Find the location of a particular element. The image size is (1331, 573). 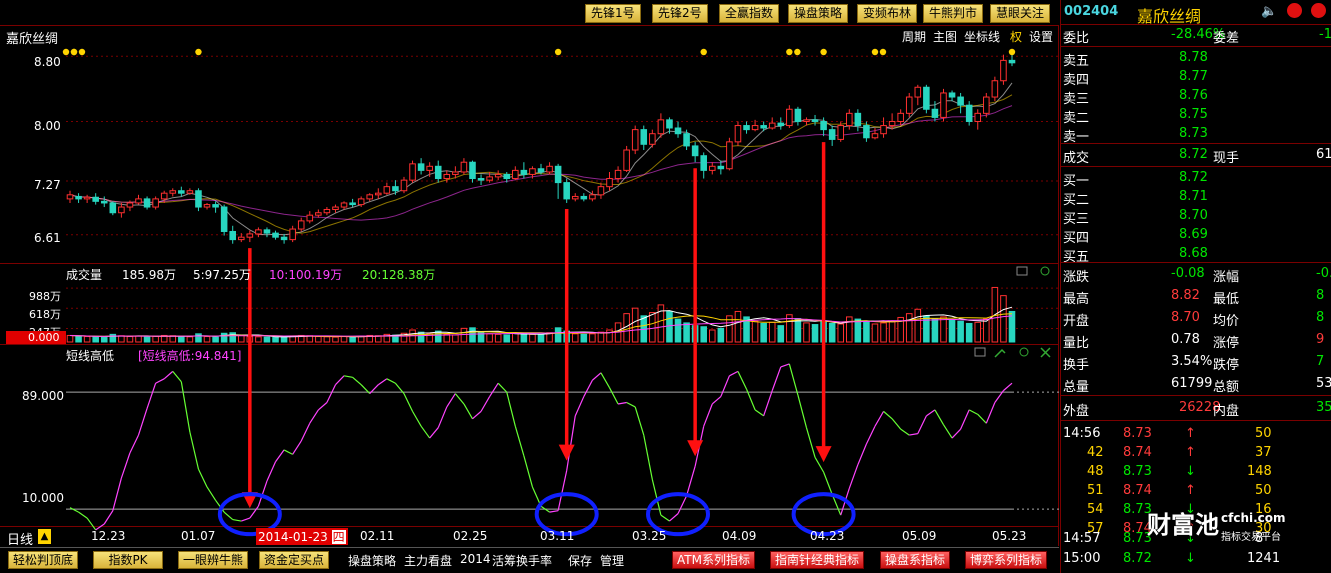

bottom-button-bull-bear: 一眼辨牛熊 is located at coordinates (213, 560).